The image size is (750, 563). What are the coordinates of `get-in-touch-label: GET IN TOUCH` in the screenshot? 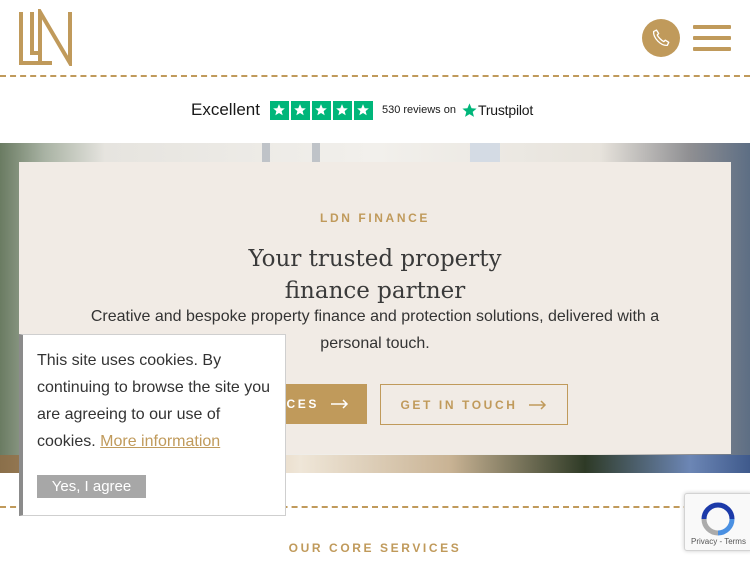 It's located at (459, 404).